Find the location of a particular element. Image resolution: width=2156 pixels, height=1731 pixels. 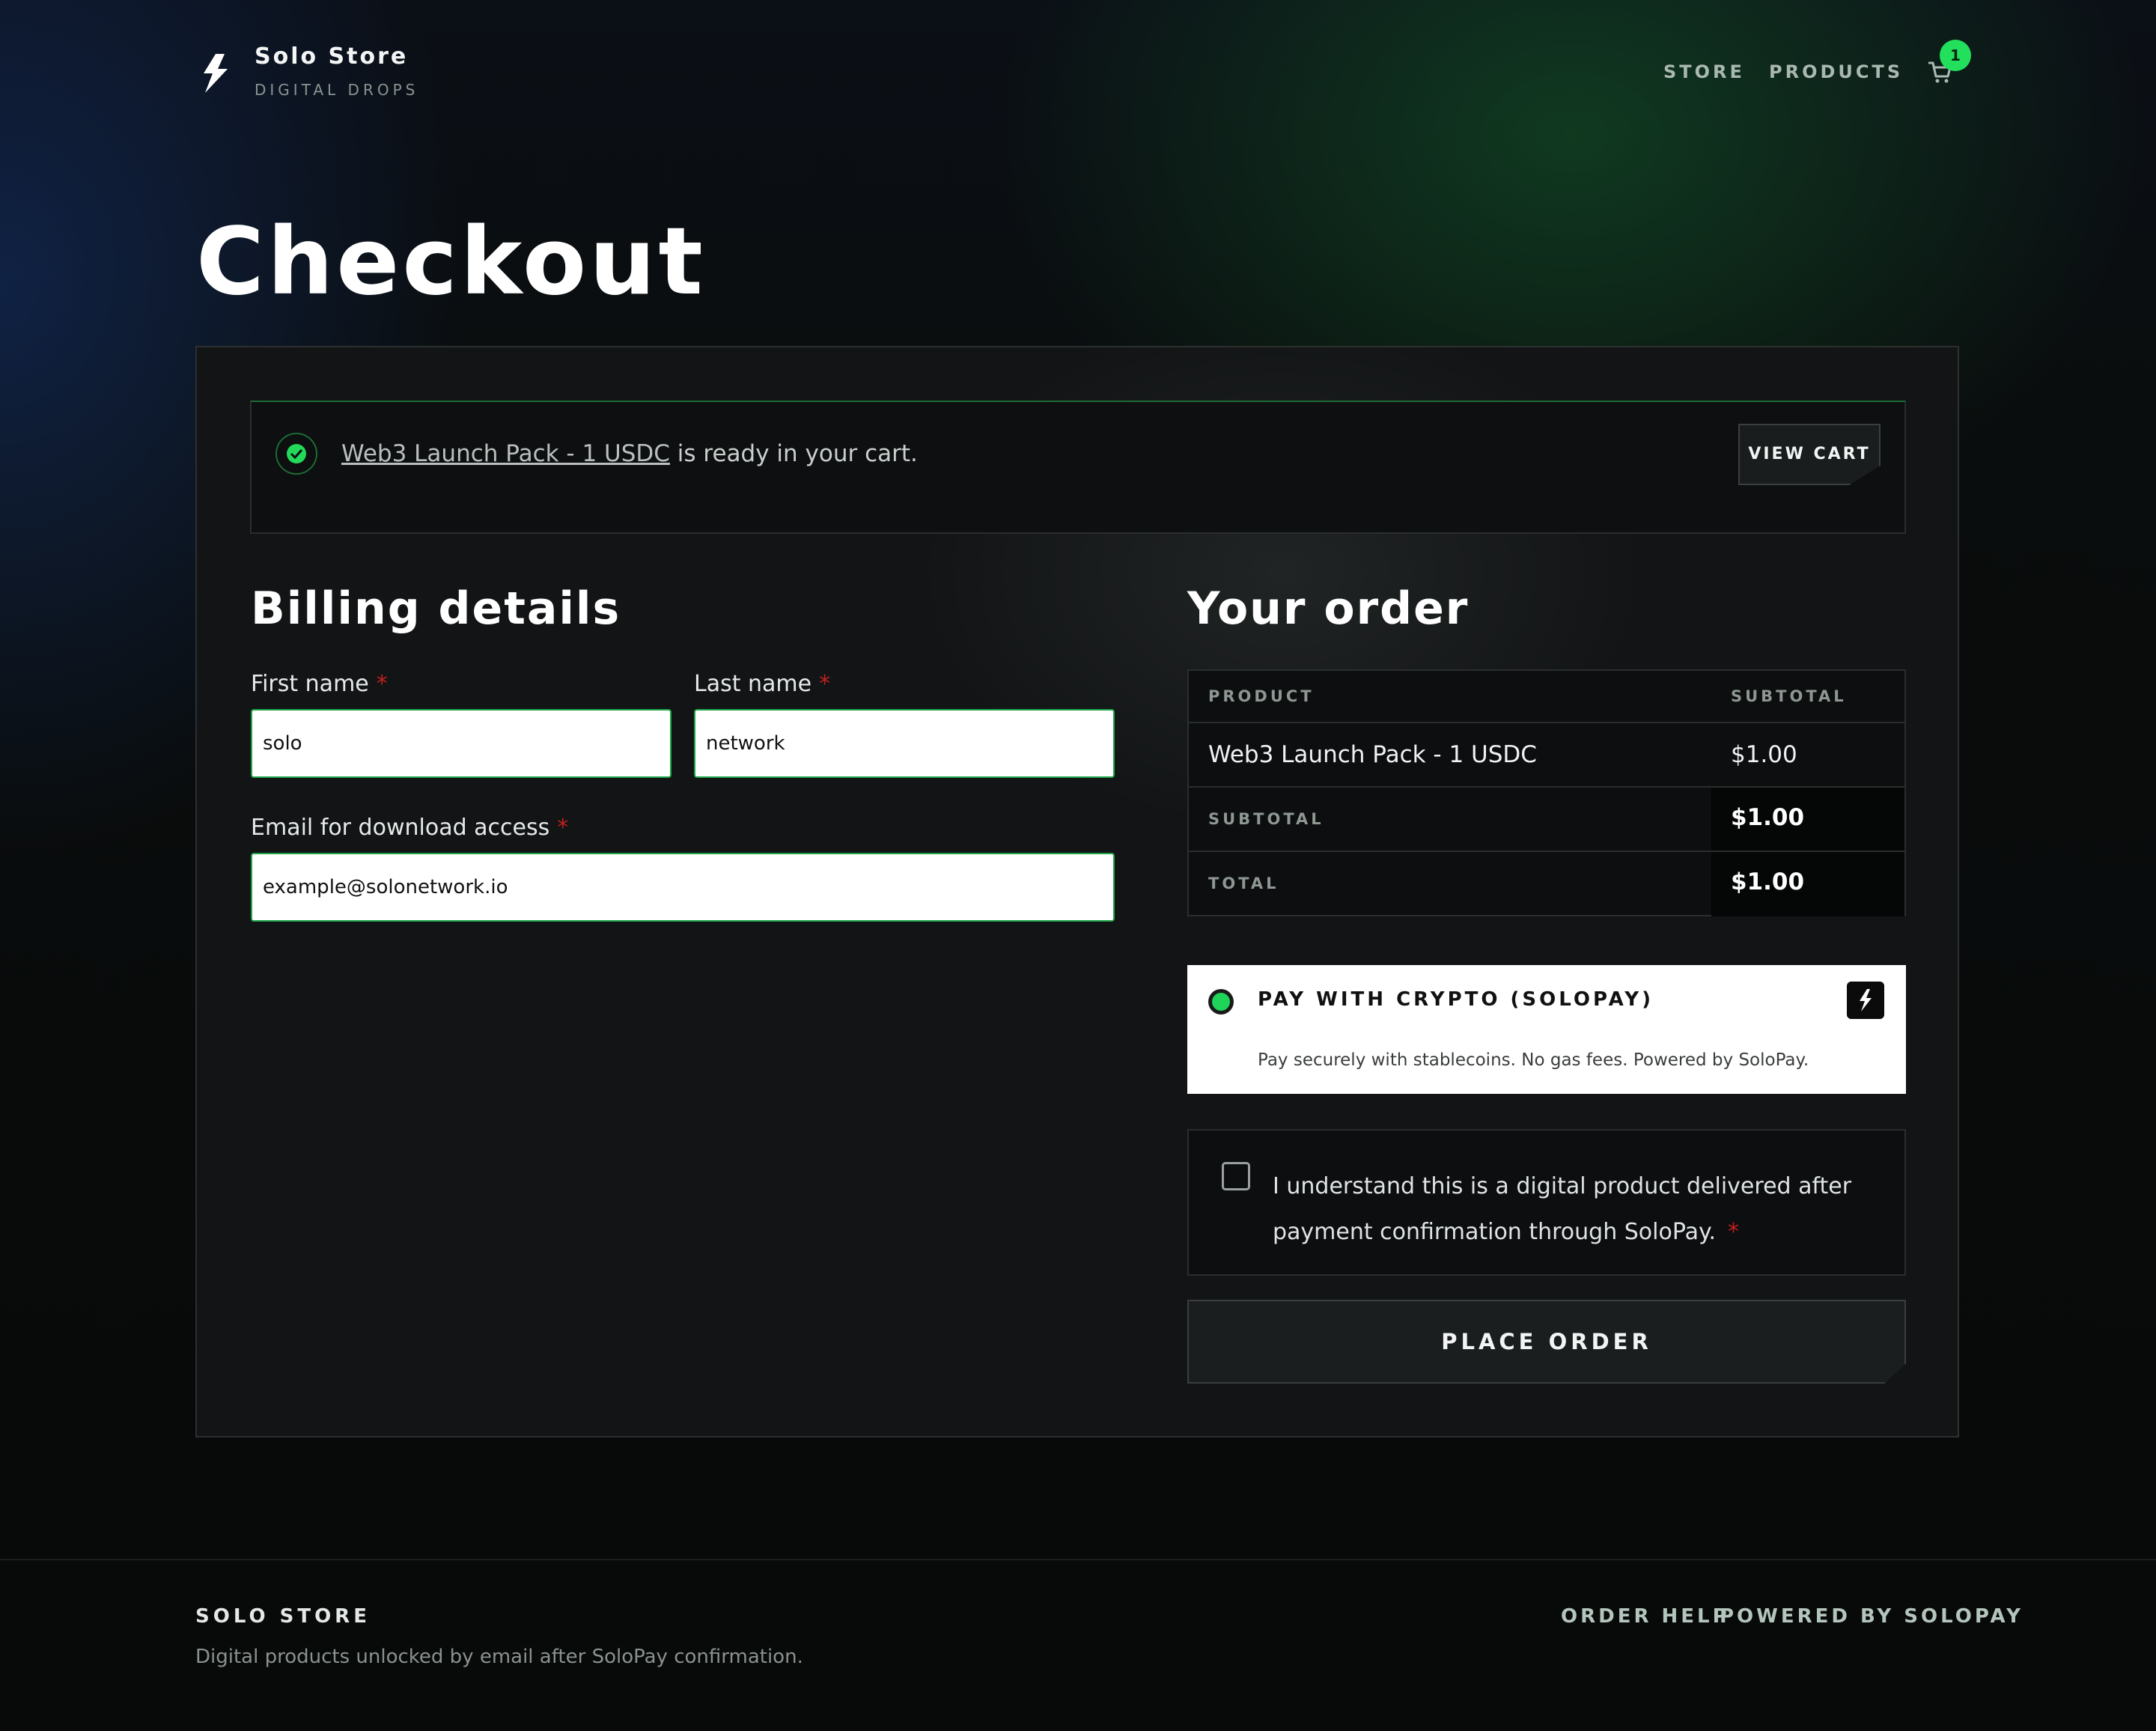

table-row: Web3 Launch Pack - 1 USDC $1.00 is located at coordinates (1546, 755).